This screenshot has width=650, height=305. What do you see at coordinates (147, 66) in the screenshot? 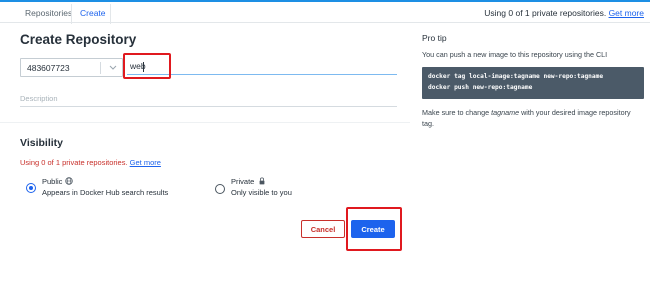
I see `highlight-box-name` at bounding box center [147, 66].